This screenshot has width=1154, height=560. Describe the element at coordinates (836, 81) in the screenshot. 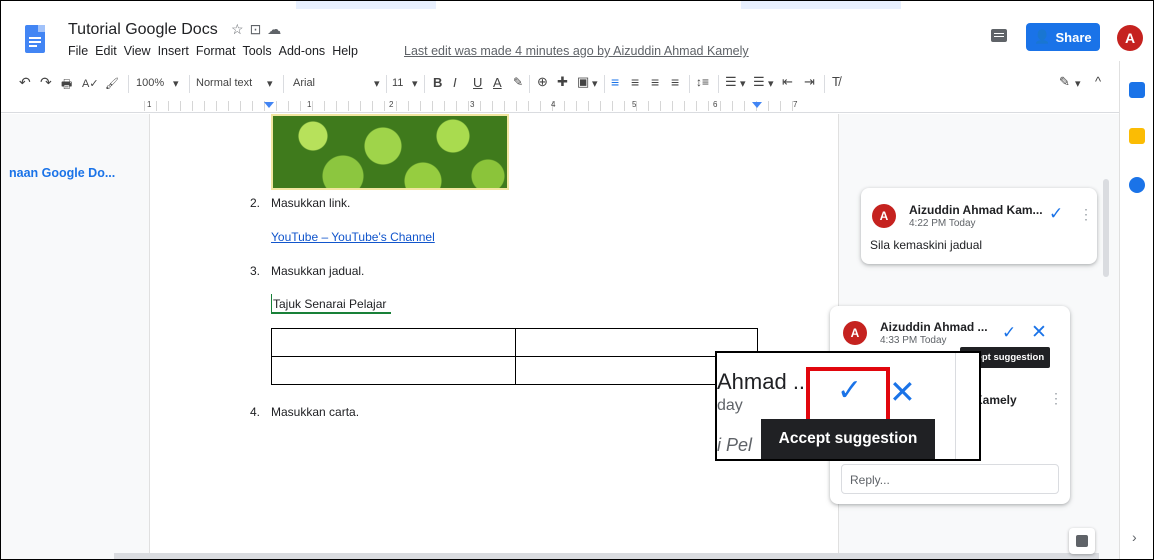

I see `clear-formatting-icon: T̸` at that location.